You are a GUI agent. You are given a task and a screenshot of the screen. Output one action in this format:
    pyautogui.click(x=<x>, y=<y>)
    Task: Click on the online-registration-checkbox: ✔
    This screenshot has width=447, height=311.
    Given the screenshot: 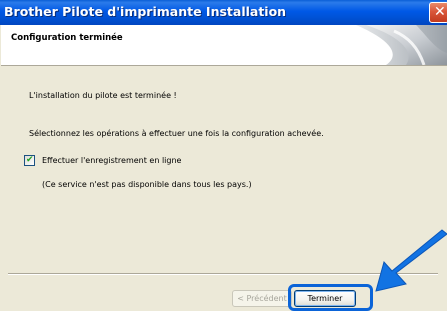 What is the action you would take?
    pyautogui.click(x=29, y=160)
    